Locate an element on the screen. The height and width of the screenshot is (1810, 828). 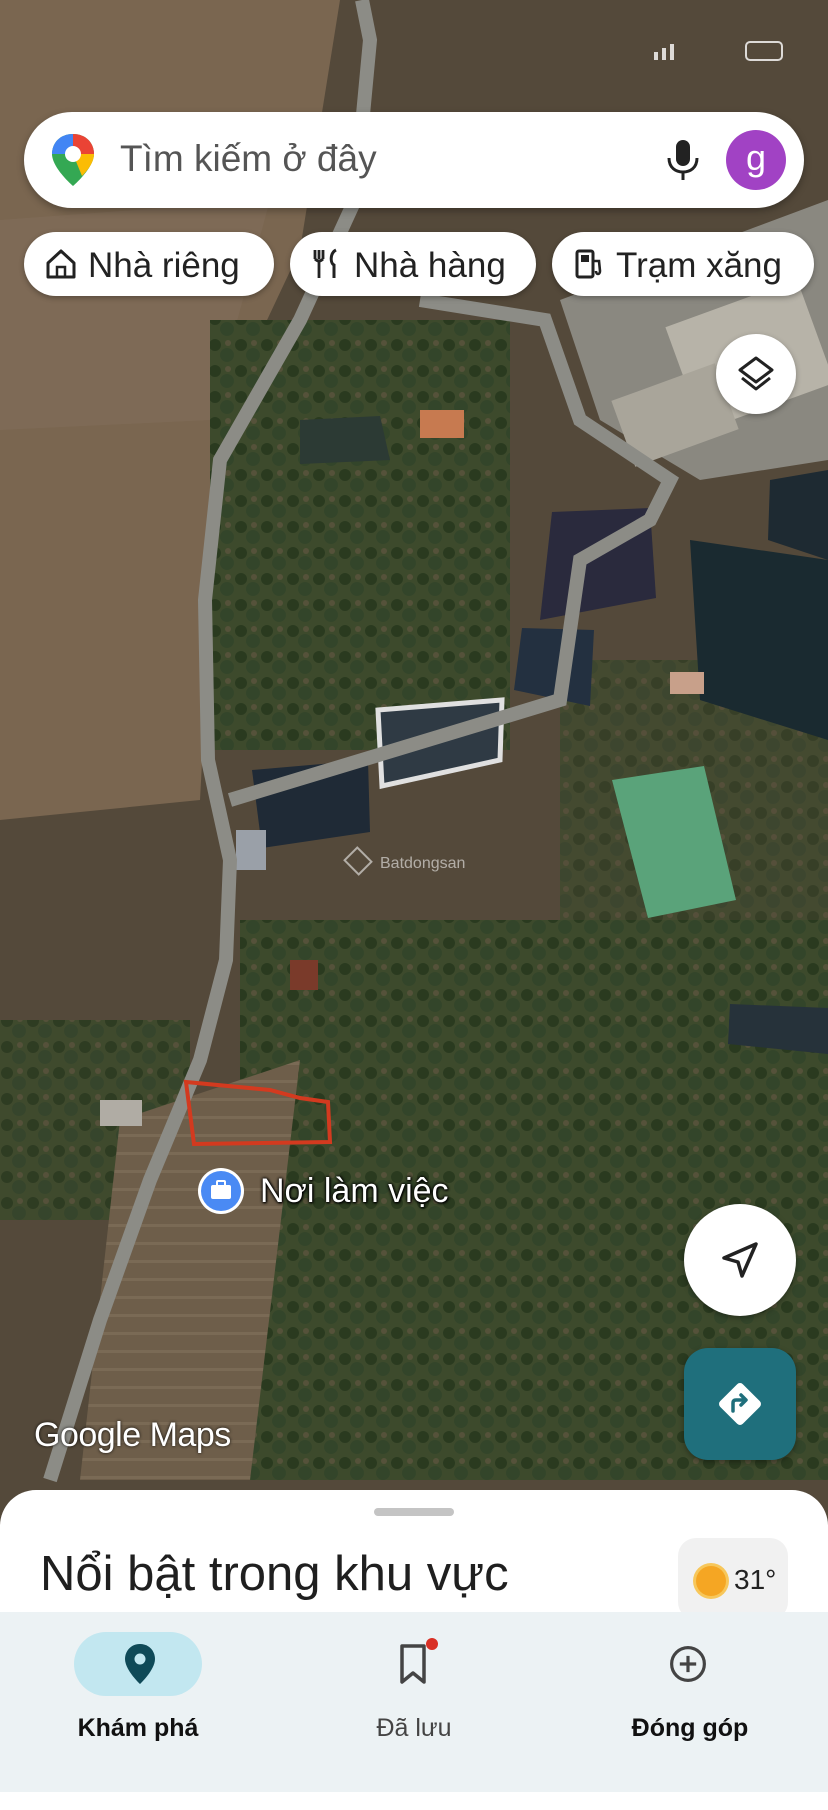
svg-text: Batdongsan is located at coordinates (422, 863).